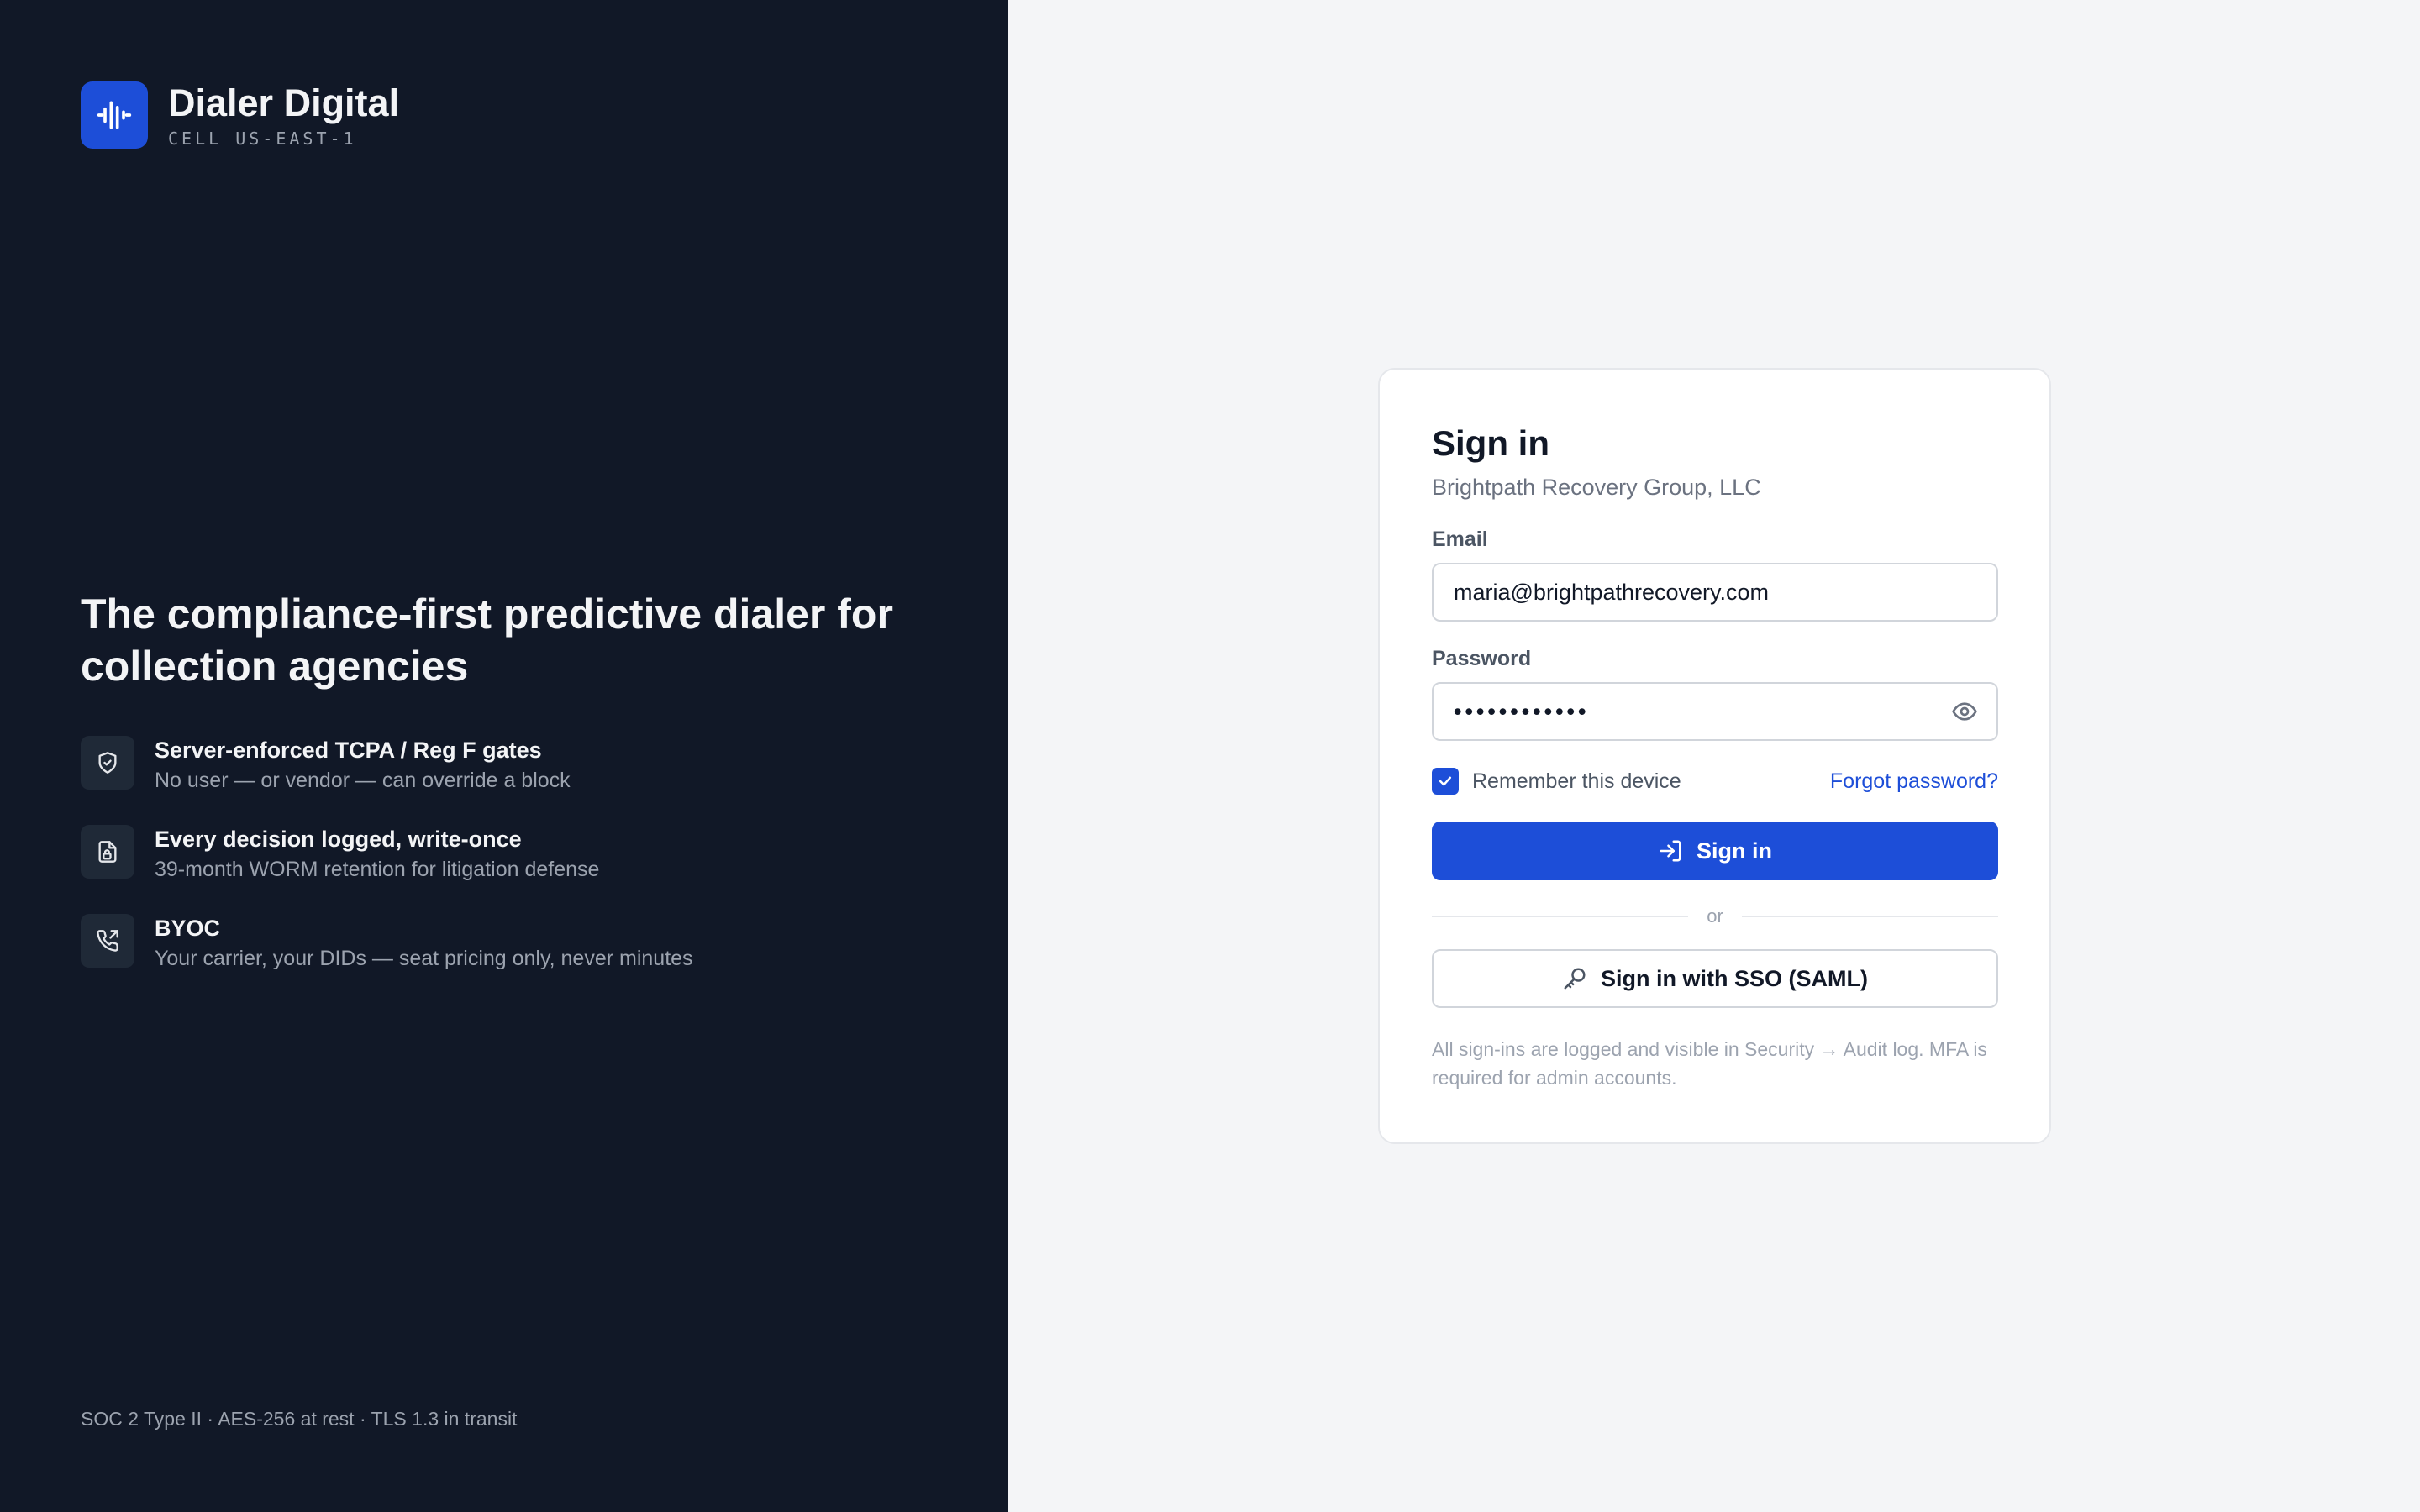 This screenshot has height=1512, width=2420. Describe the element at coordinates (1715, 711) in the screenshot. I see `password-field: ••••••••••••` at that location.